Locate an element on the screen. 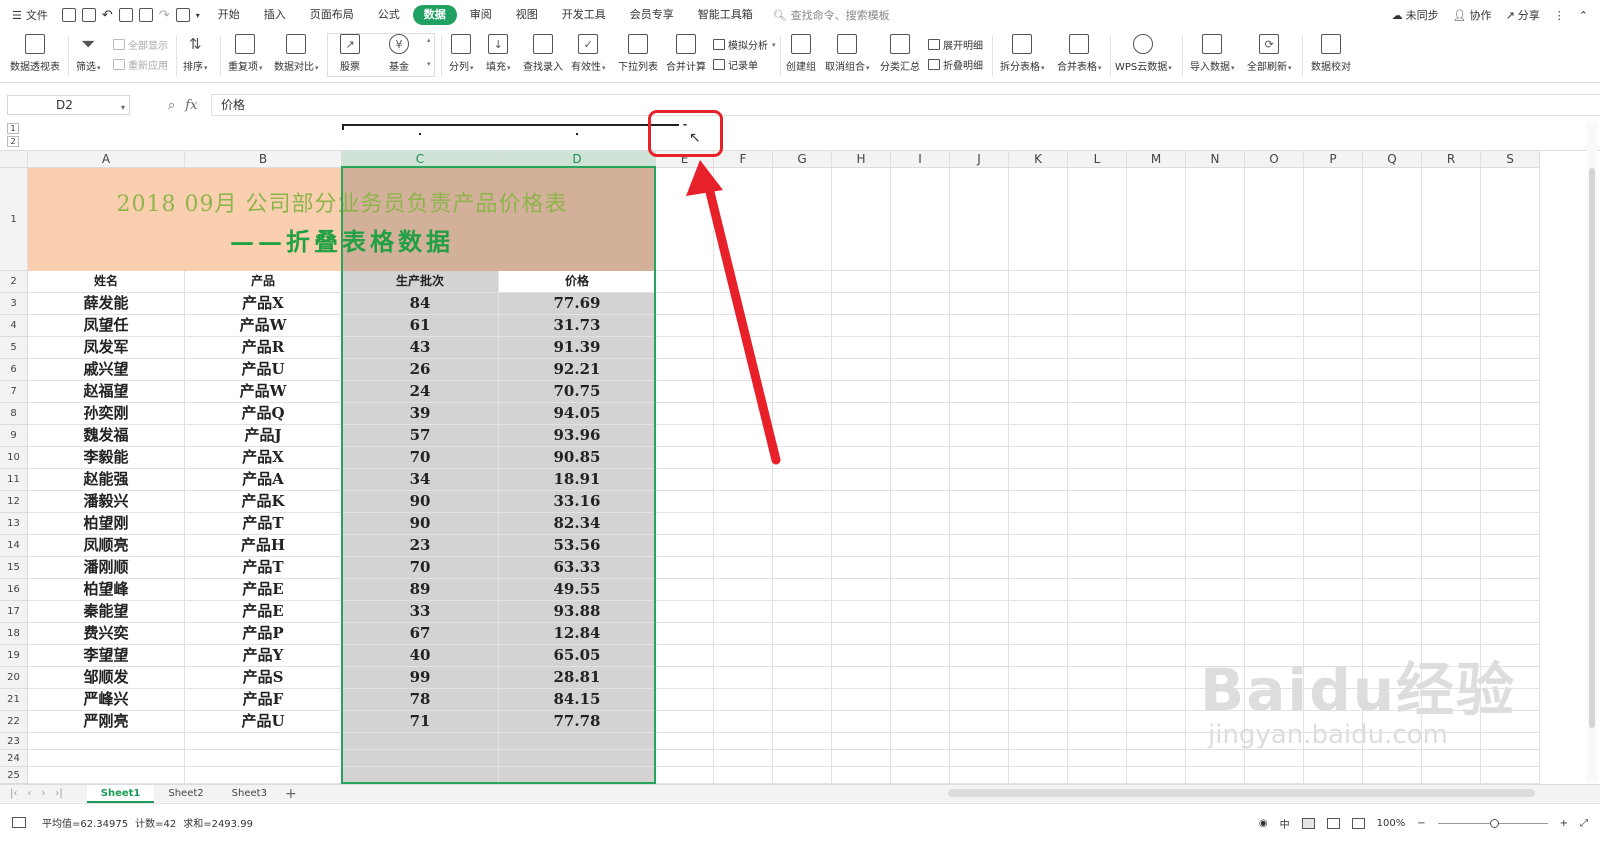 The image size is (1600, 842). table-cell: 产品K is located at coordinates (263, 502).